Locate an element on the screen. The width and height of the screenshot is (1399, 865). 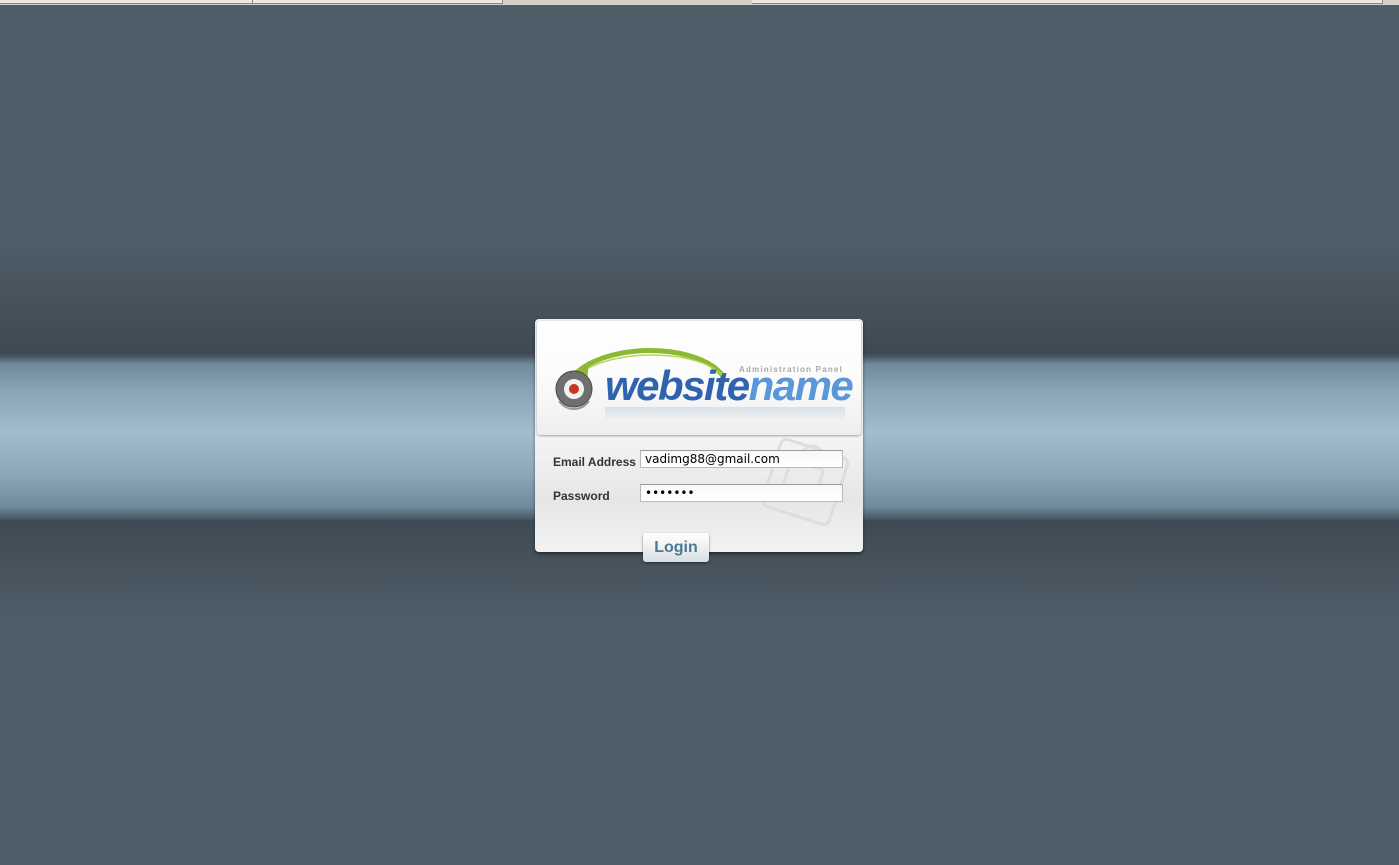
browser-tab-strip is located at coordinates (699, 2).